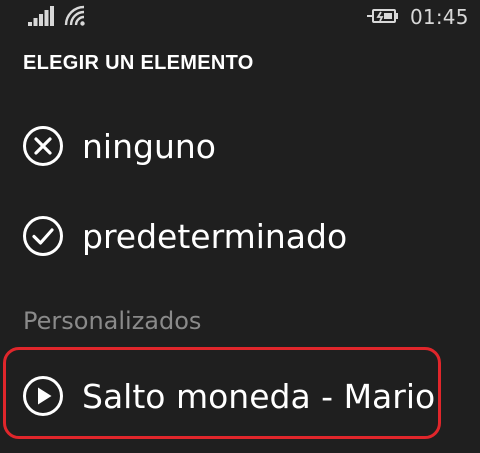 This screenshot has width=480, height=453. Describe the element at coordinates (240, 18) in the screenshot. I see `status-bar: 01:45` at that location.